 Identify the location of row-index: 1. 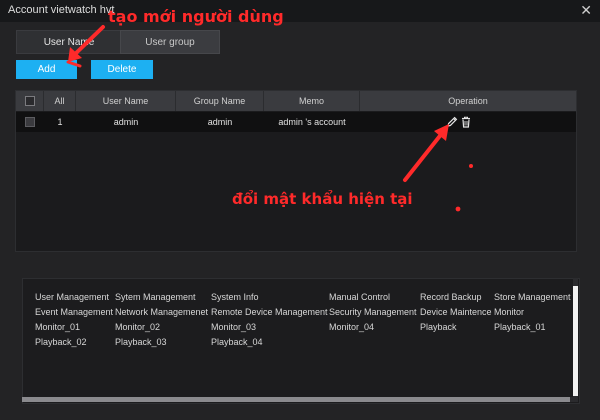
(60, 122).